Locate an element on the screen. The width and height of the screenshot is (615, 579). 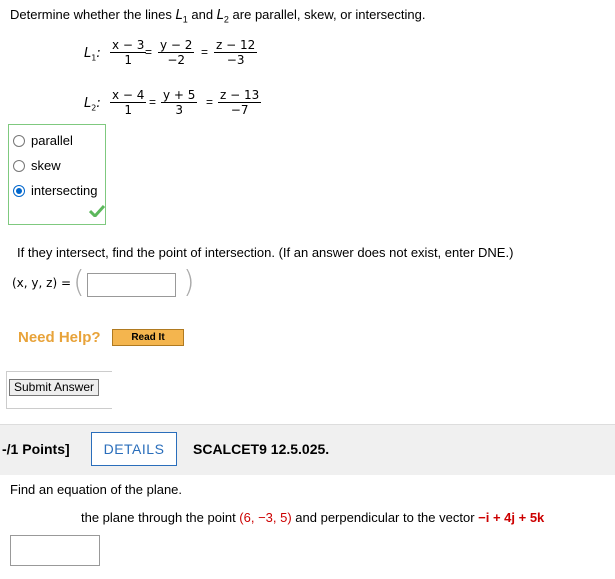
details-button: DETAILS is located at coordinates (134, 449).